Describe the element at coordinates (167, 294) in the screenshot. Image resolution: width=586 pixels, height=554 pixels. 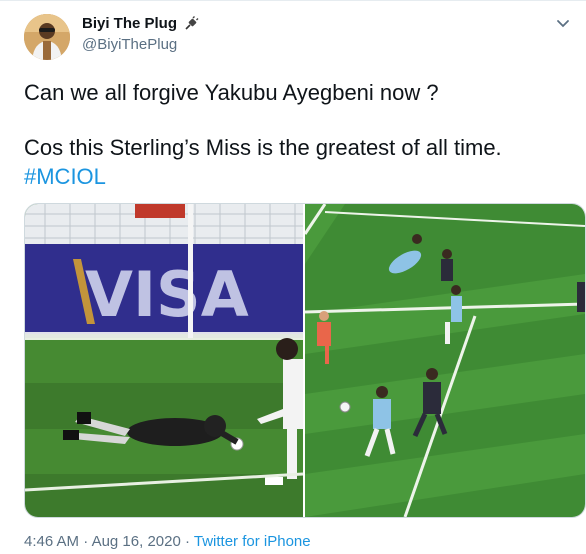
I see `visa-ad-text: VISA` at that location.